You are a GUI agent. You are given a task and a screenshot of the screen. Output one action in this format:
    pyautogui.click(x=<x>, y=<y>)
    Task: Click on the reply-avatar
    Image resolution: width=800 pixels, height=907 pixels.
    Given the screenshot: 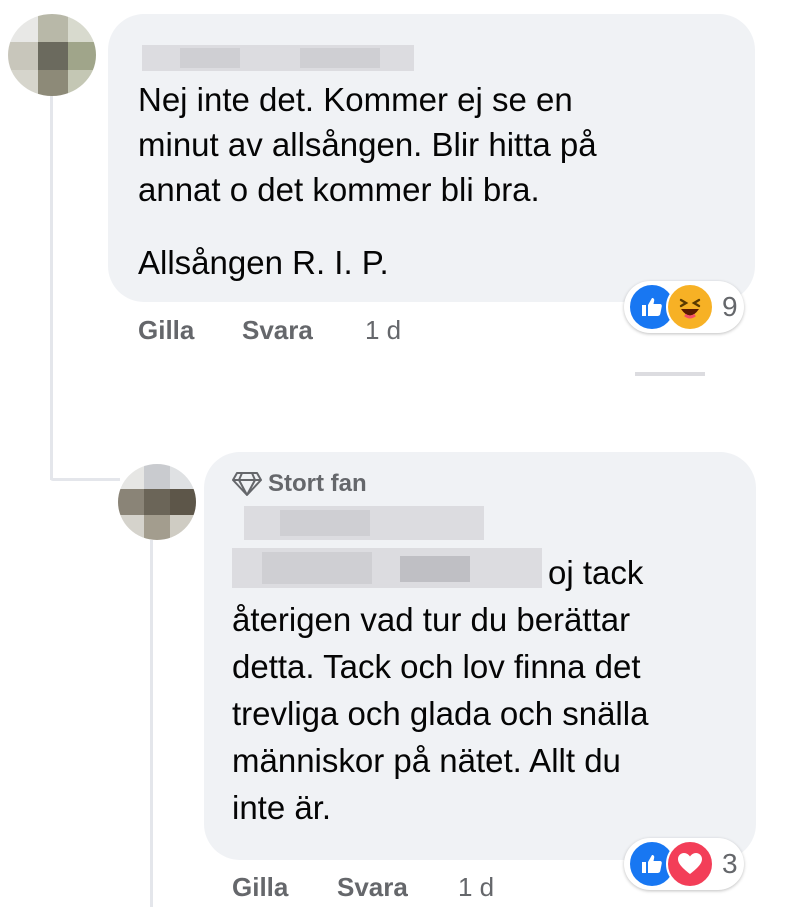 What is the action you would take?
    pyautogui.click(x=157, y=502)
    